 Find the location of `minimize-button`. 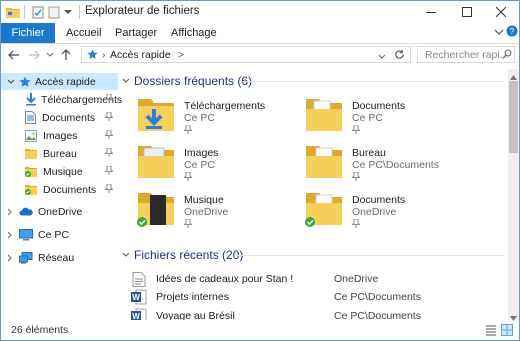

minimize-button is located at coordinates (431, 12).